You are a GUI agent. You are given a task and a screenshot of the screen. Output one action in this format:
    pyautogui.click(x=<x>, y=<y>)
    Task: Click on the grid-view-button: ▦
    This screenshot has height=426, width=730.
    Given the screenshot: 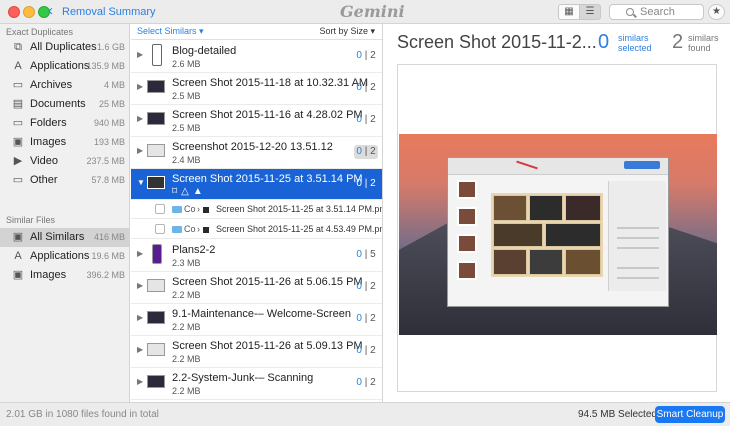 What is the action you would take?
    pyautogui.click(x=569, y=12)
    